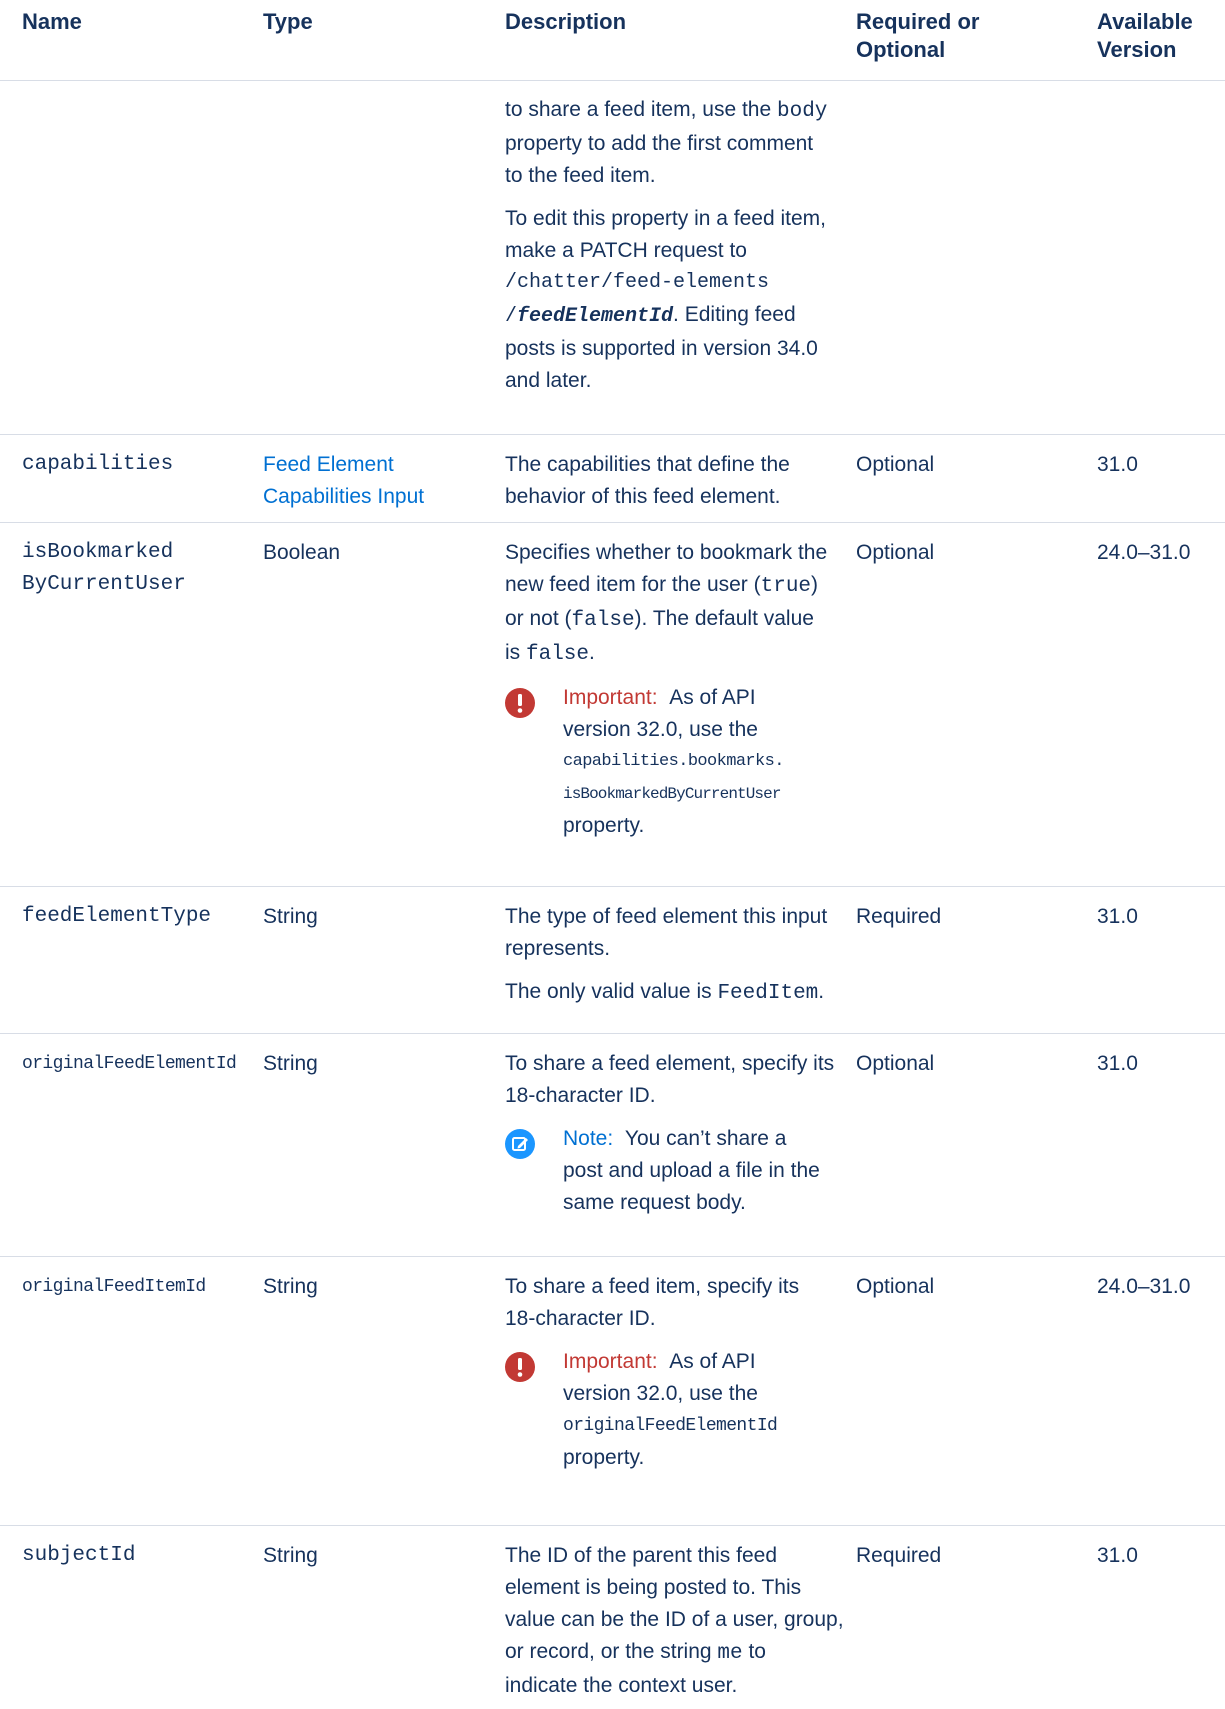 Image resolution: width=1225 pixels, height=1709 pixels. What do you see at coordinates (754, 1651) in the screenshot?
I see `row6-desc-4b: to` at bounding box center [754, 1651].